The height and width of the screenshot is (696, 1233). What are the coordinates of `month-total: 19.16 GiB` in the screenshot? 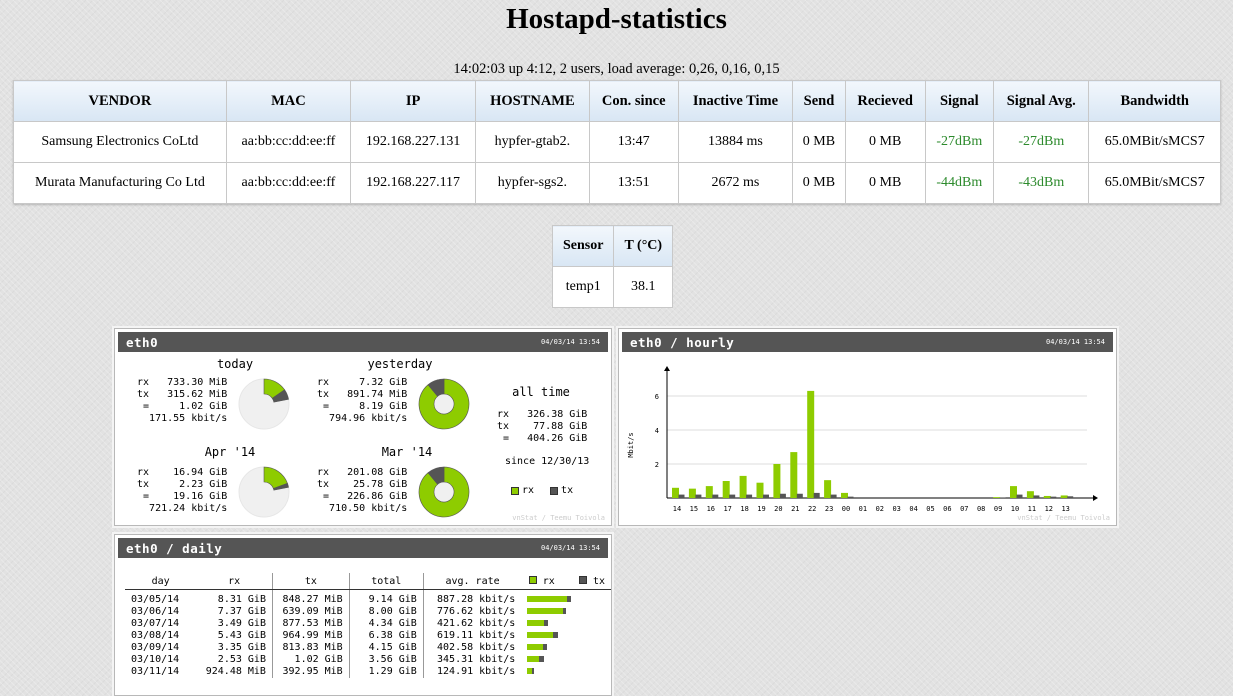 It's located at (200, 496).